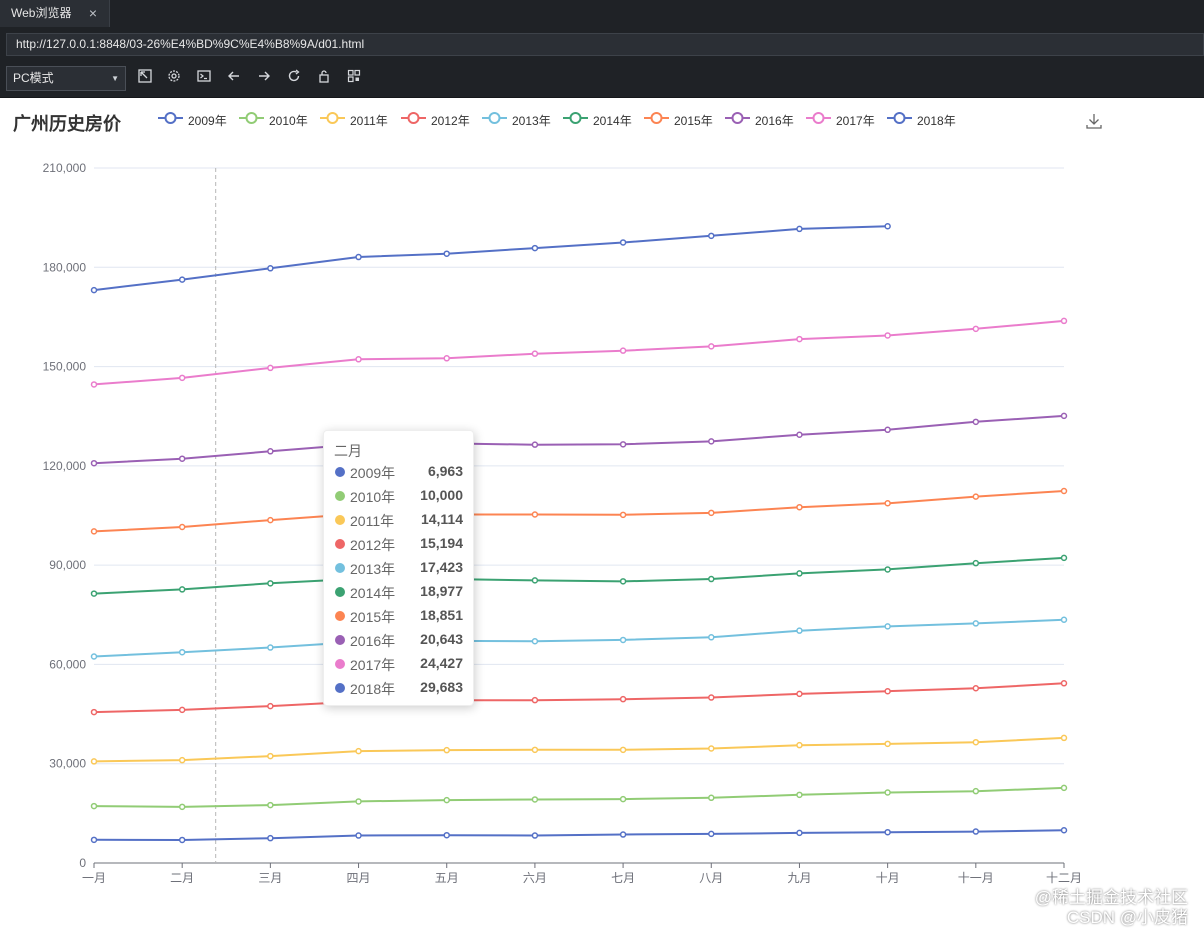 The width and height of the screenshot is (1204, 934). What do you see at coordinates (65, 466) in the screenshot?
I see `y-tick-label: 120,000` at bounding box center [65, 466].